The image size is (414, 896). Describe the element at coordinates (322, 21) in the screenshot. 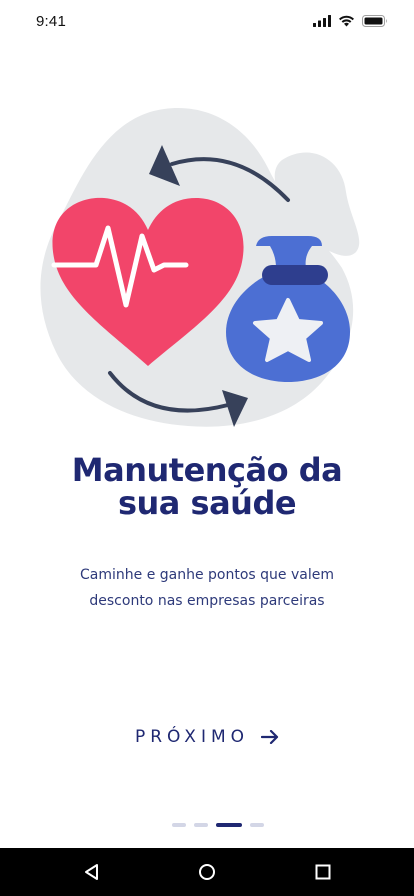

I see `cellular-signal-icon` at that location.